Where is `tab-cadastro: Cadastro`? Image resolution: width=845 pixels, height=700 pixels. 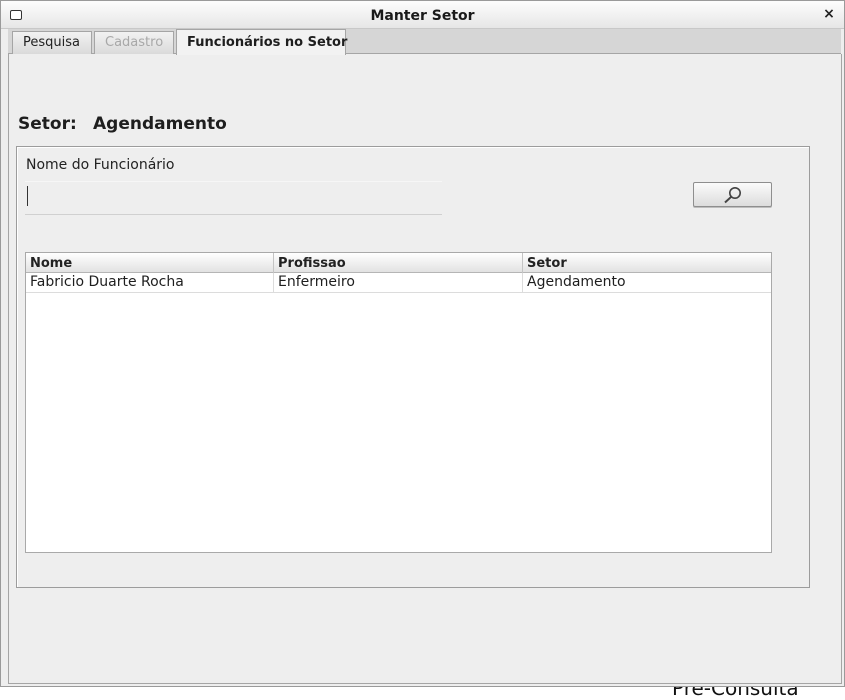
tab-cadastro: Cadastro is located at coordinates (134, 42).